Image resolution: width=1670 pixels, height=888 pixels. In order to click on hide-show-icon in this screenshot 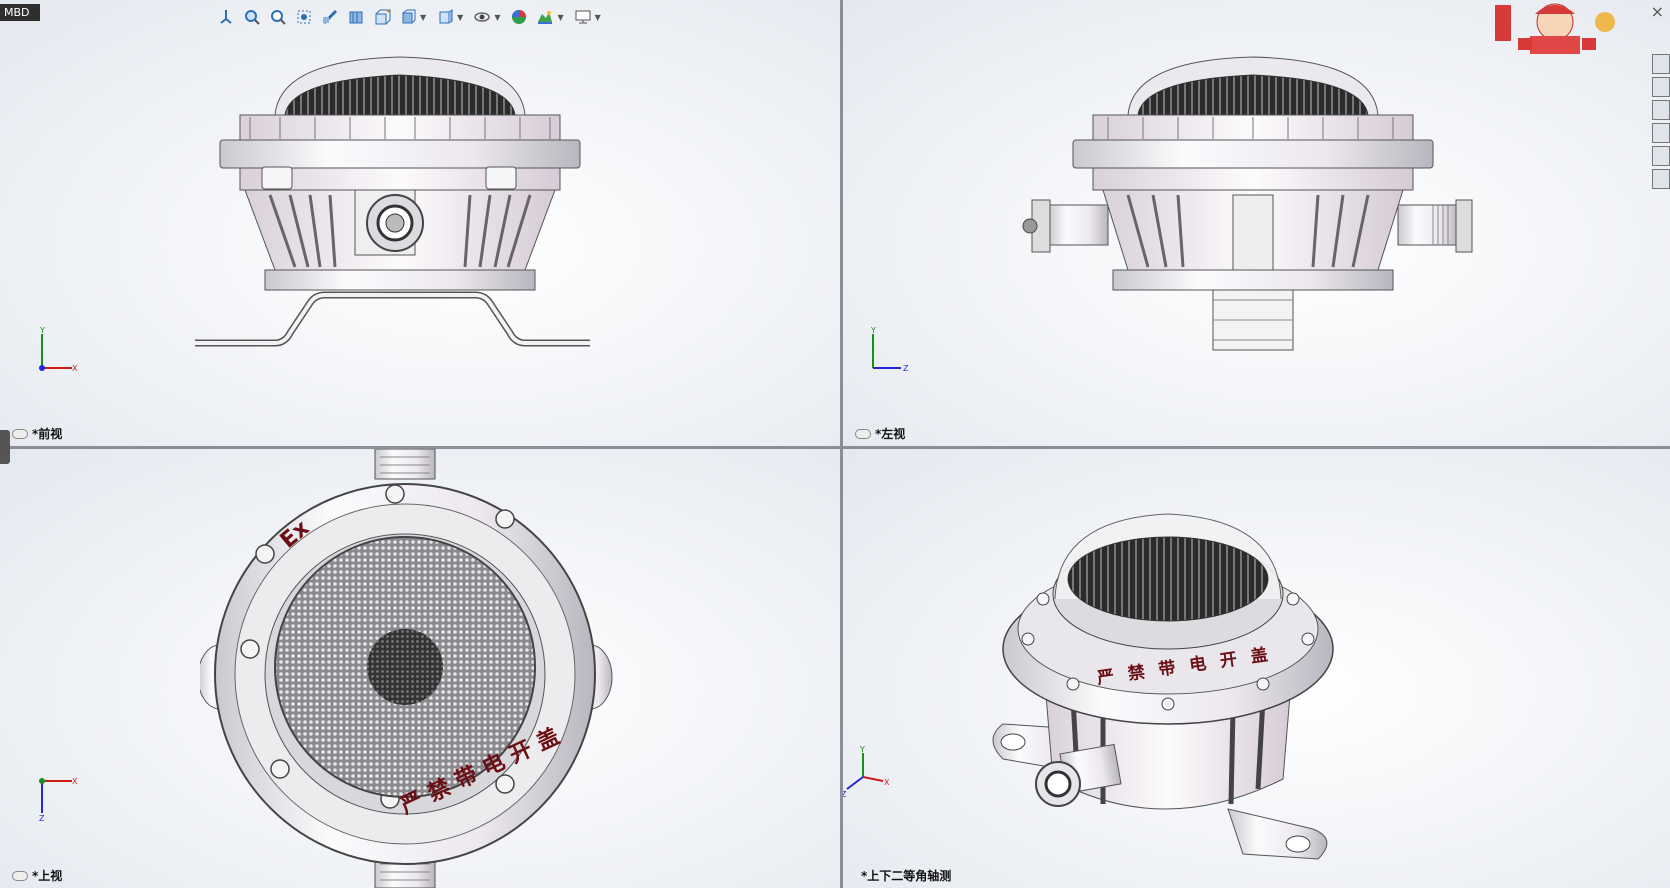, I will do `click(445, 17)`.